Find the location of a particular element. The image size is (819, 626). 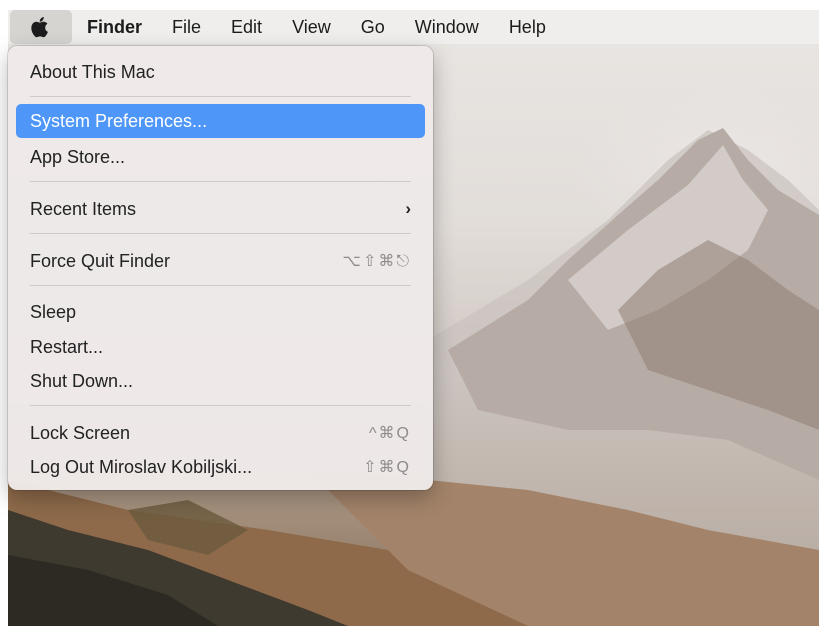

menu-item-label: About This Mac is located at coordinates (92, 71).